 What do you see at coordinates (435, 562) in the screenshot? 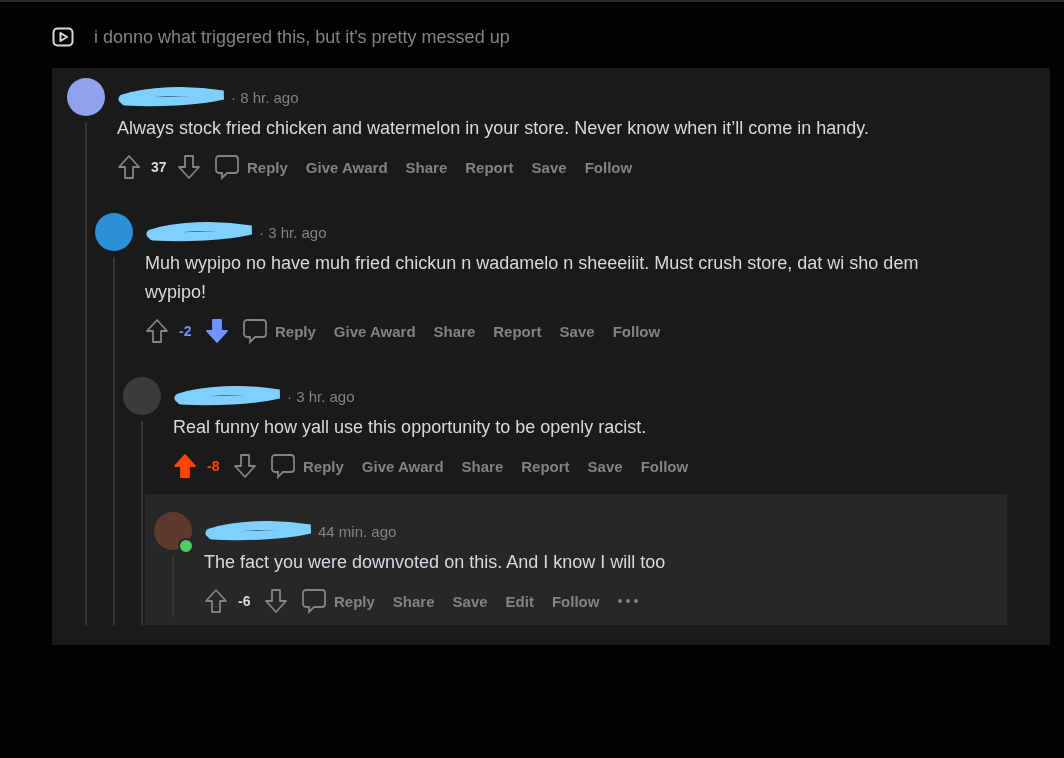
I see `comment-text: The fact you were downvoted on this. And I know I will too` at bounding box center [435, 562].